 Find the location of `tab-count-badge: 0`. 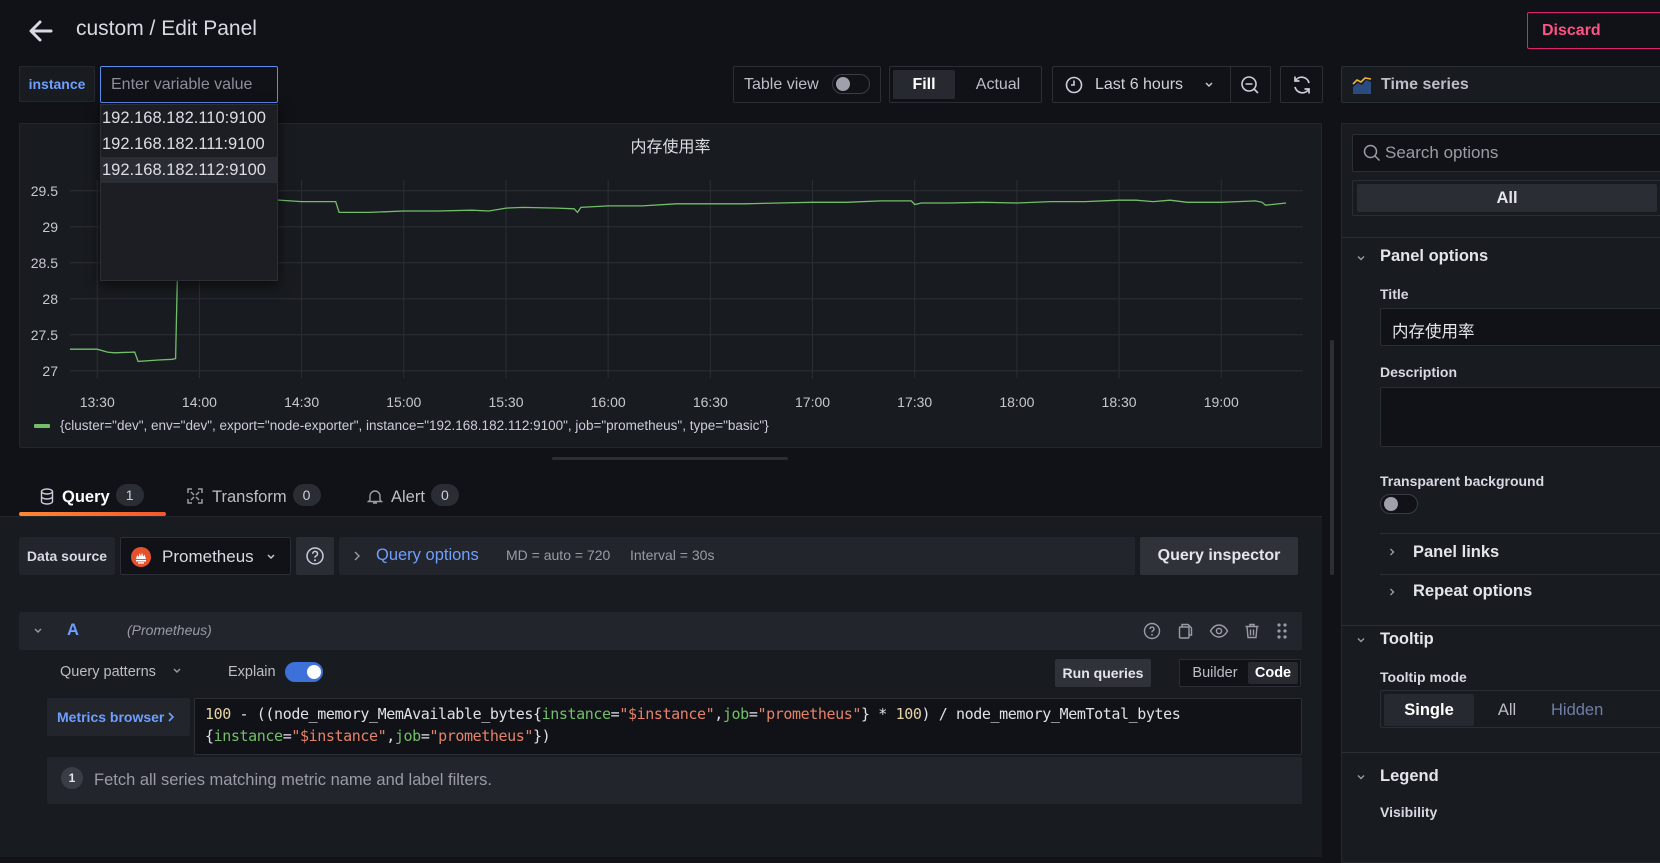

tab-count-badge: 0 is located at coordinates (444, 495).